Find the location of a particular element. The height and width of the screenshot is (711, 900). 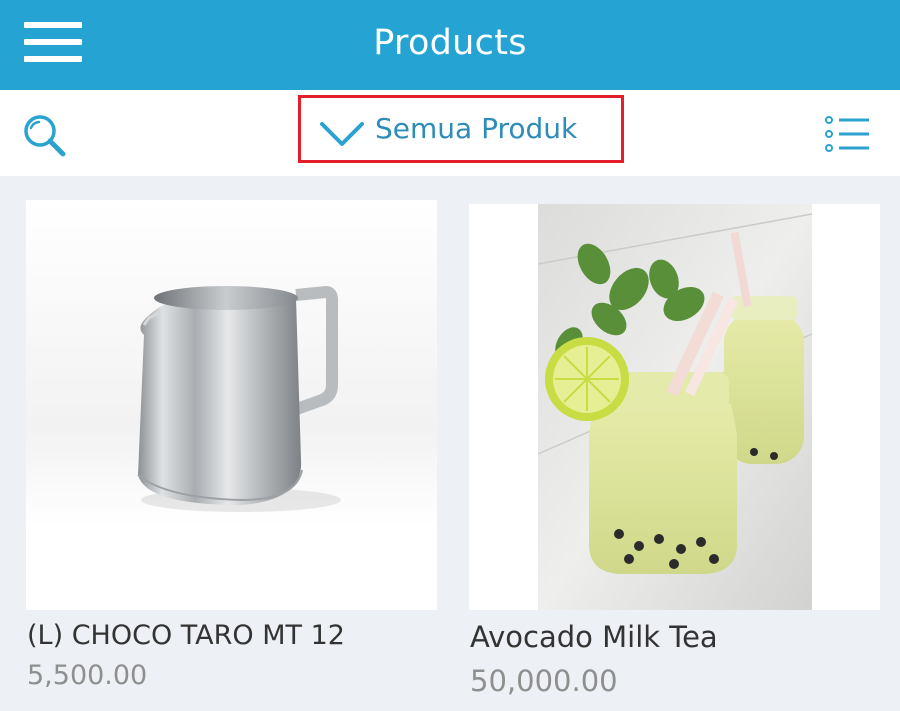

category-label: Semua Produk is located at coordinates (476, 128).